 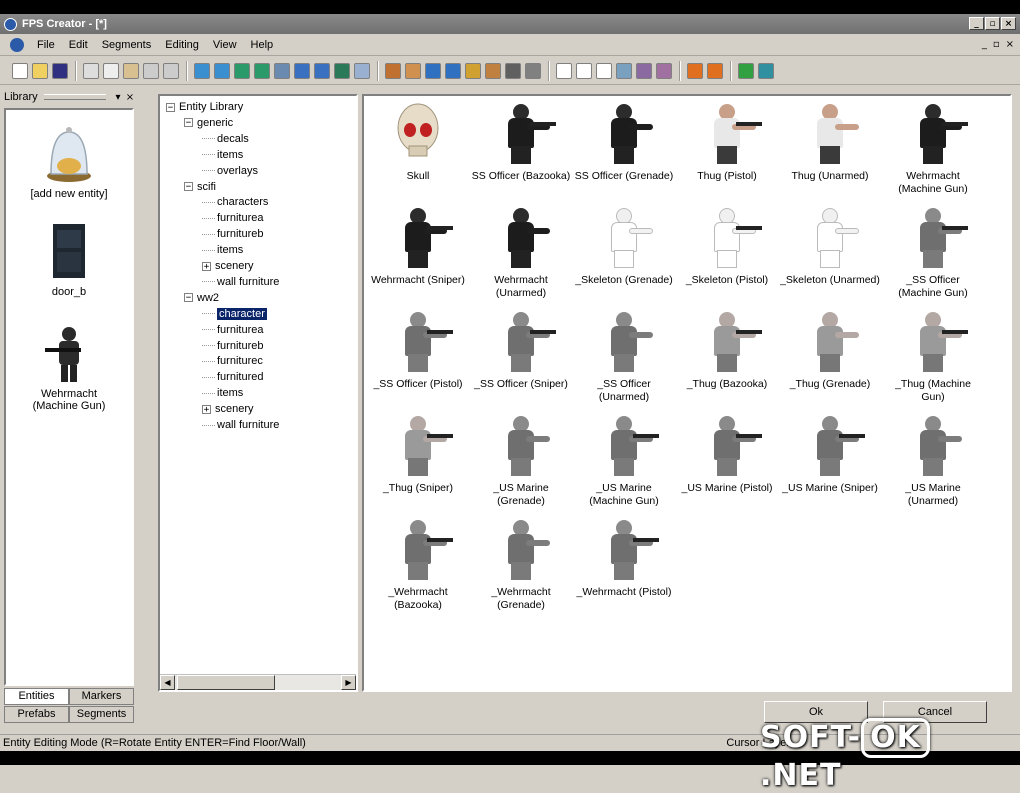 What do you see at coordinates (624, 460) in the screenshot?
I see `entity-tile: _US Marine (Machine Gun)` at bounding box center [624, 460].